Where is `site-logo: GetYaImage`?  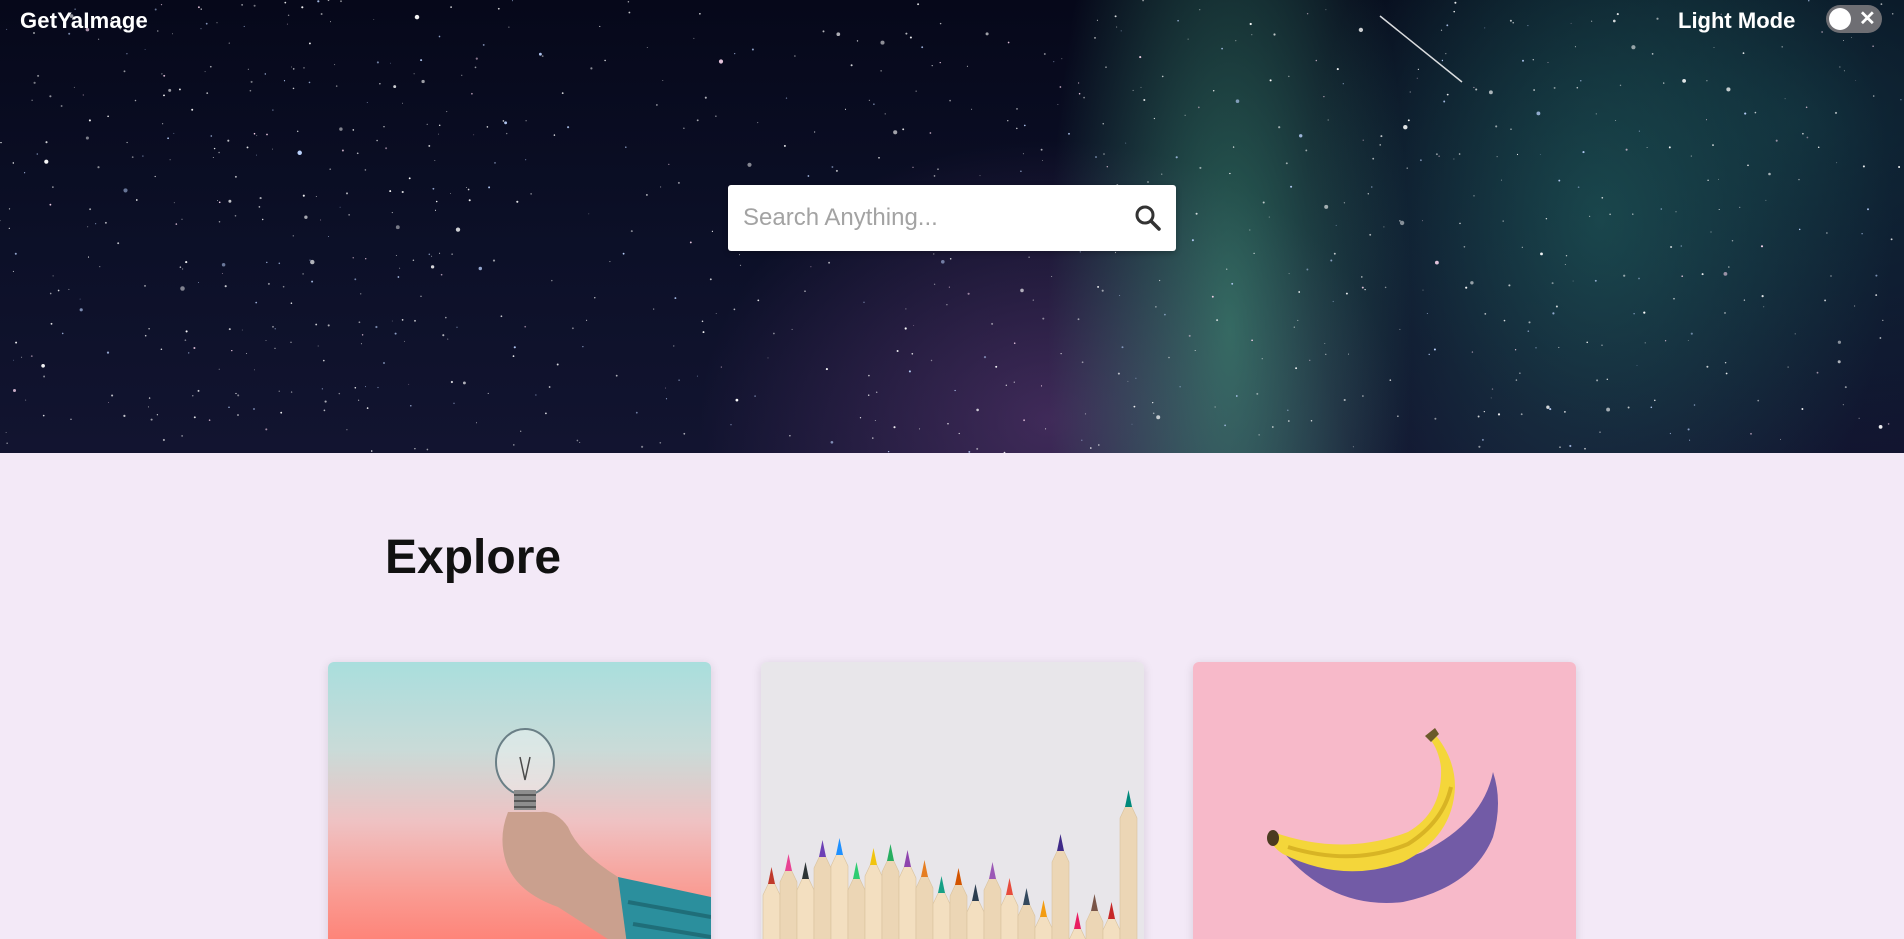
site-logo: GetYaImage is located at coordinates (84, 21).